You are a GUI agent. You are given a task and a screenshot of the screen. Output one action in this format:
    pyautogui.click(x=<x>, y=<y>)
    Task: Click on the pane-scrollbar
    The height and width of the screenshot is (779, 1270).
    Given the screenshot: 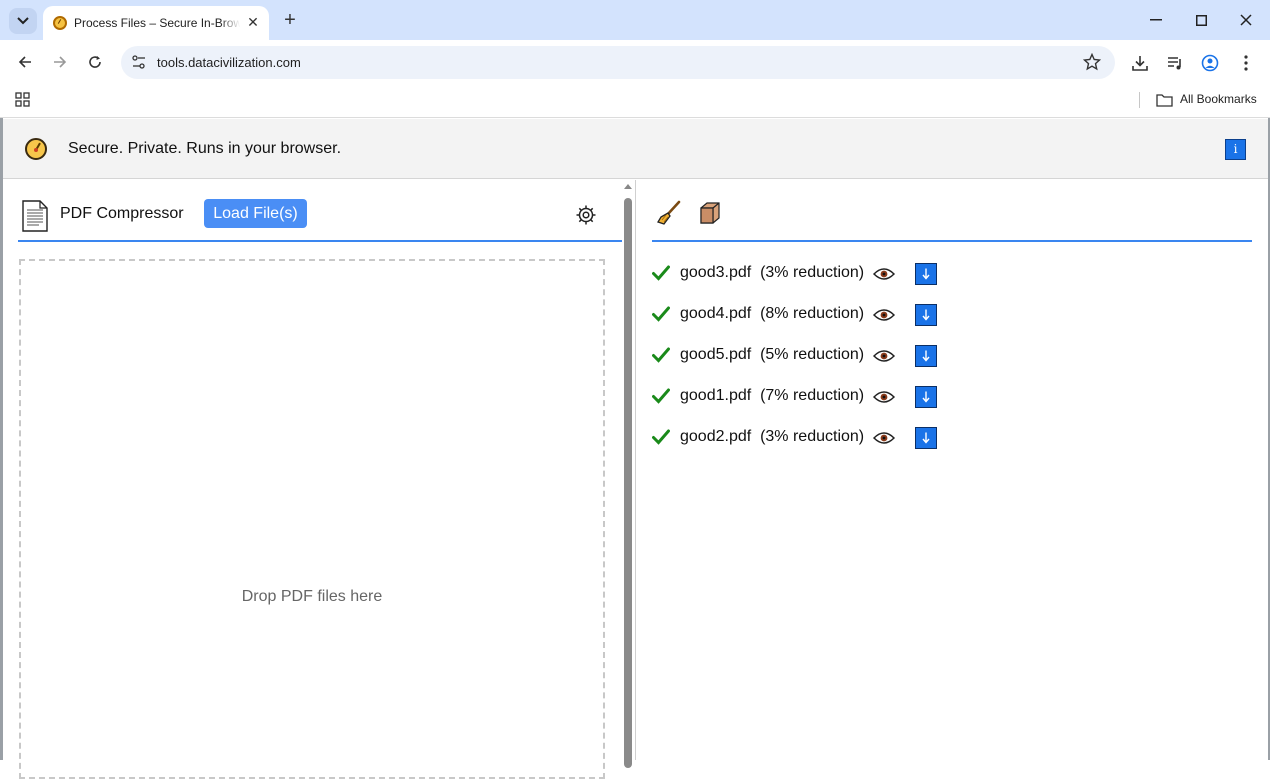 What is the action you would take?
    pyautogui.click(x=628, y=474)
    